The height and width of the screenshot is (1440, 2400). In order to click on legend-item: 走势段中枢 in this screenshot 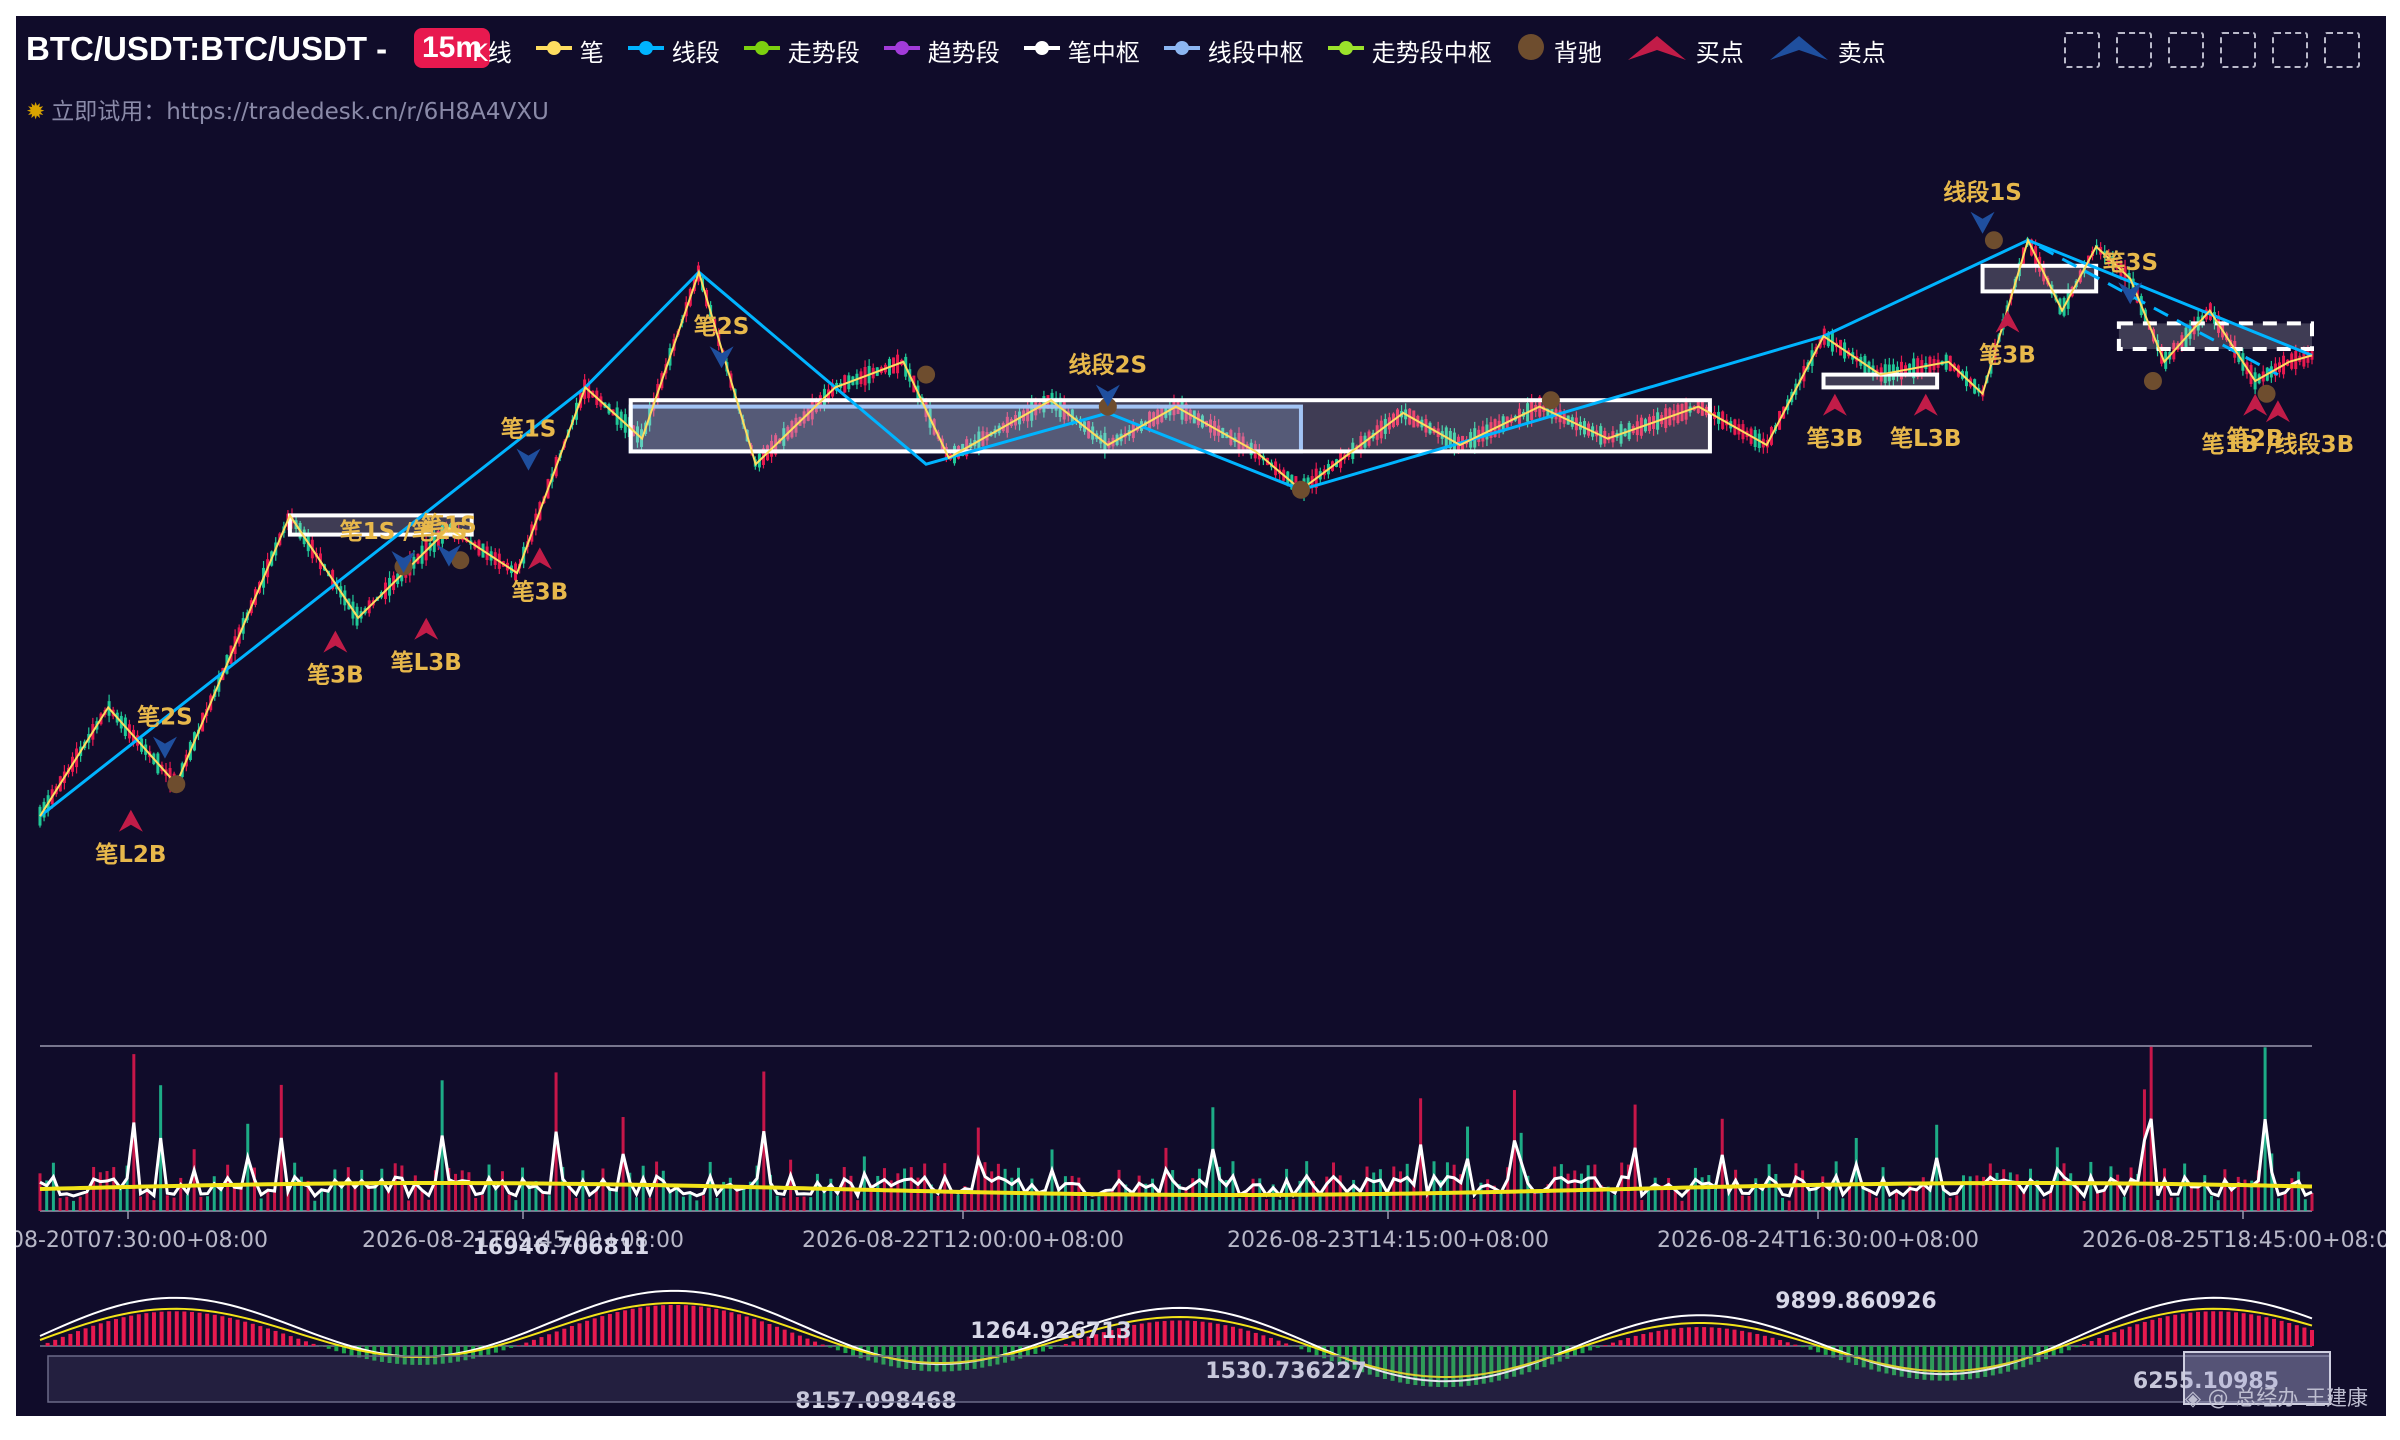, I will do `click(1409, 50)`.